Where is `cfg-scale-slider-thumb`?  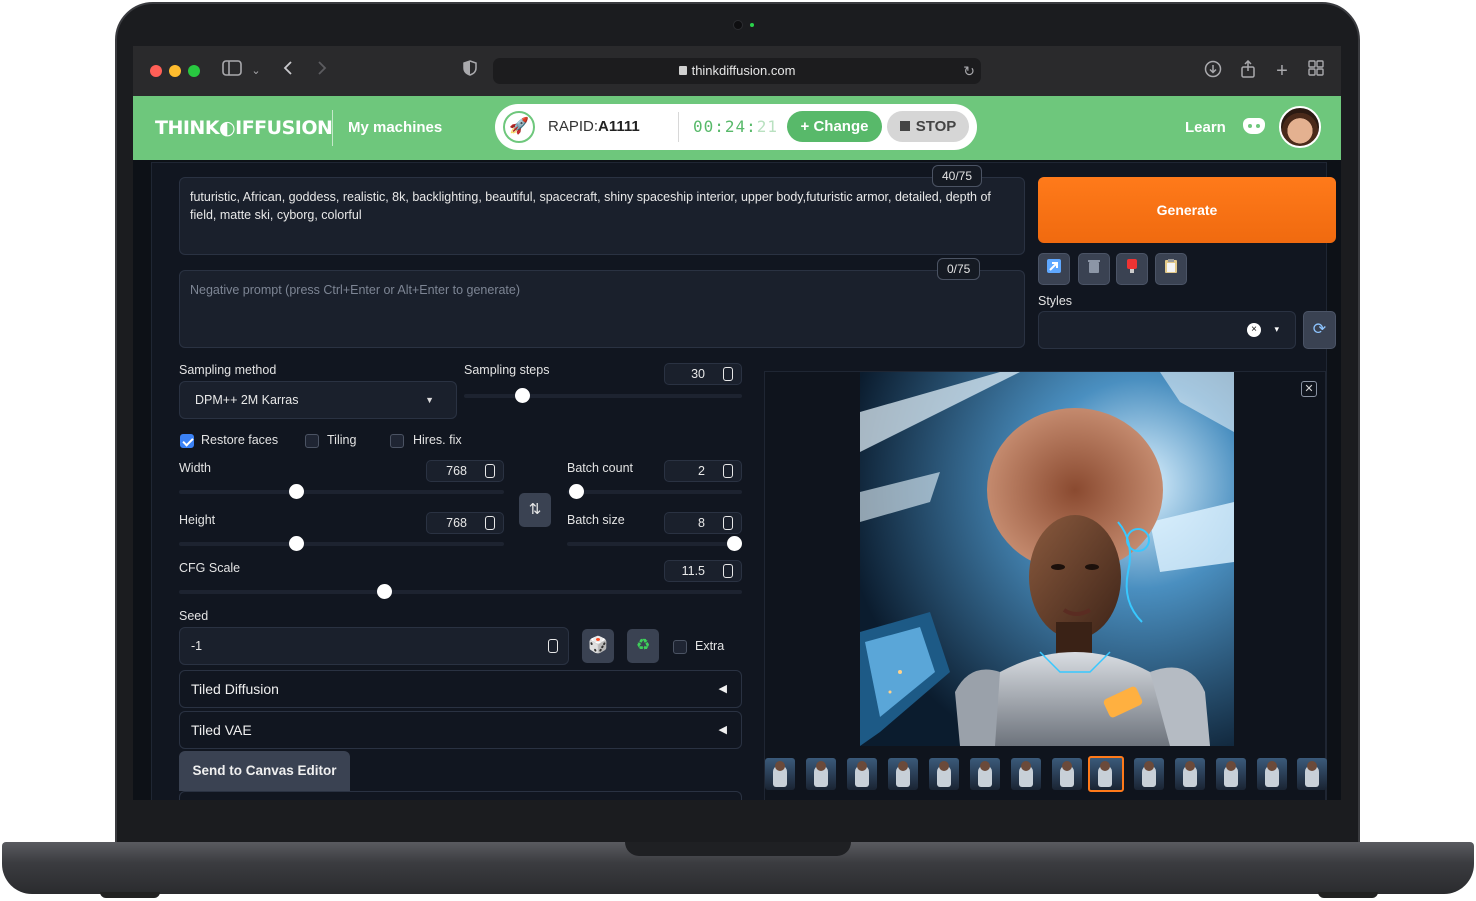 cfg-scale-slider-thumb is located at coordinates (384, 591).